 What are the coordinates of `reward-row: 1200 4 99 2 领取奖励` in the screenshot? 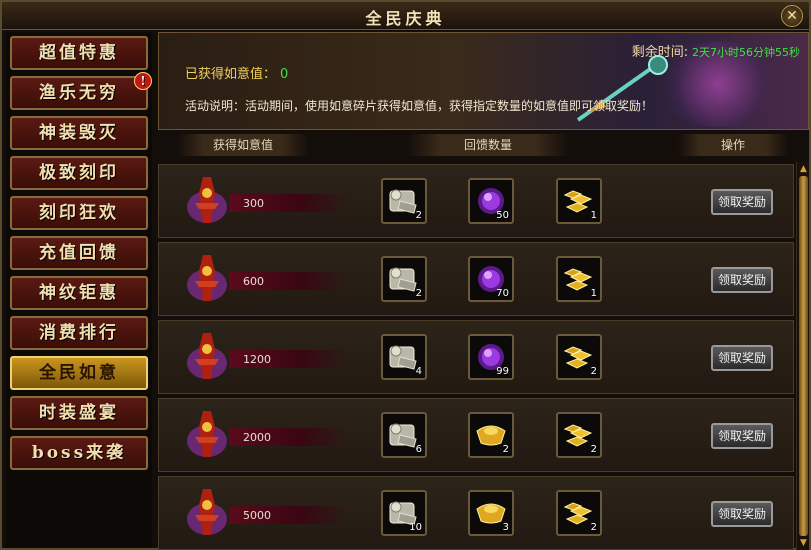 It's located at (476, 357).